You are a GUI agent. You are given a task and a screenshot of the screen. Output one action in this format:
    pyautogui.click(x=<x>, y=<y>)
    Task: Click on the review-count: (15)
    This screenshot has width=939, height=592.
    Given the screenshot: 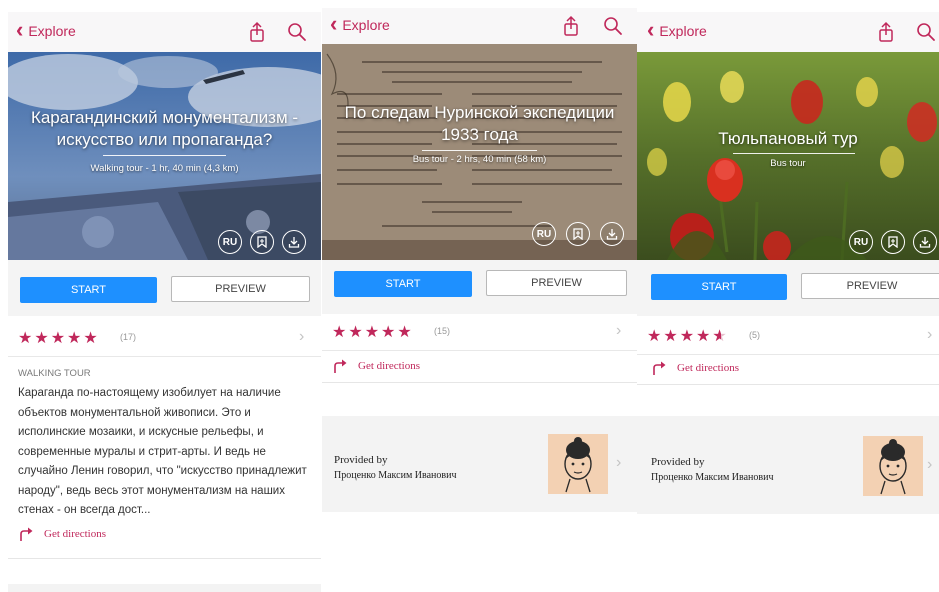 What is the action you would take?
    pyautogui.click(x=442, y=331)
    